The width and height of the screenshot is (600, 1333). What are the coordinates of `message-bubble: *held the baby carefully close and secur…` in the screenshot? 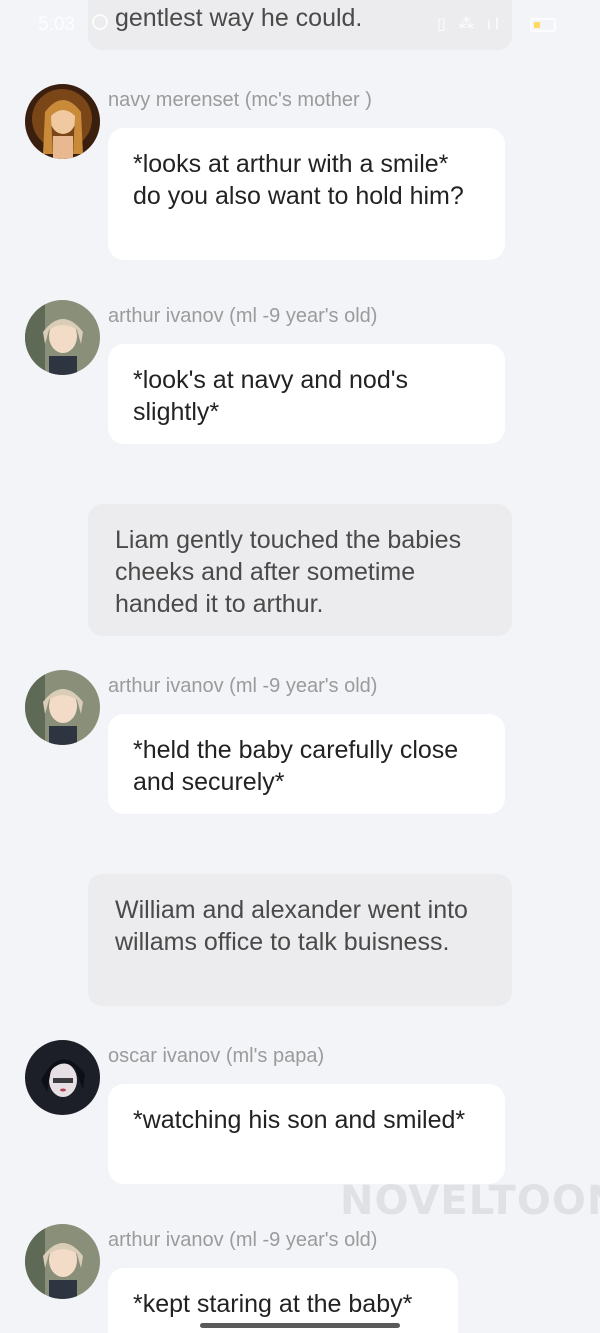 It's located at (306, 764).